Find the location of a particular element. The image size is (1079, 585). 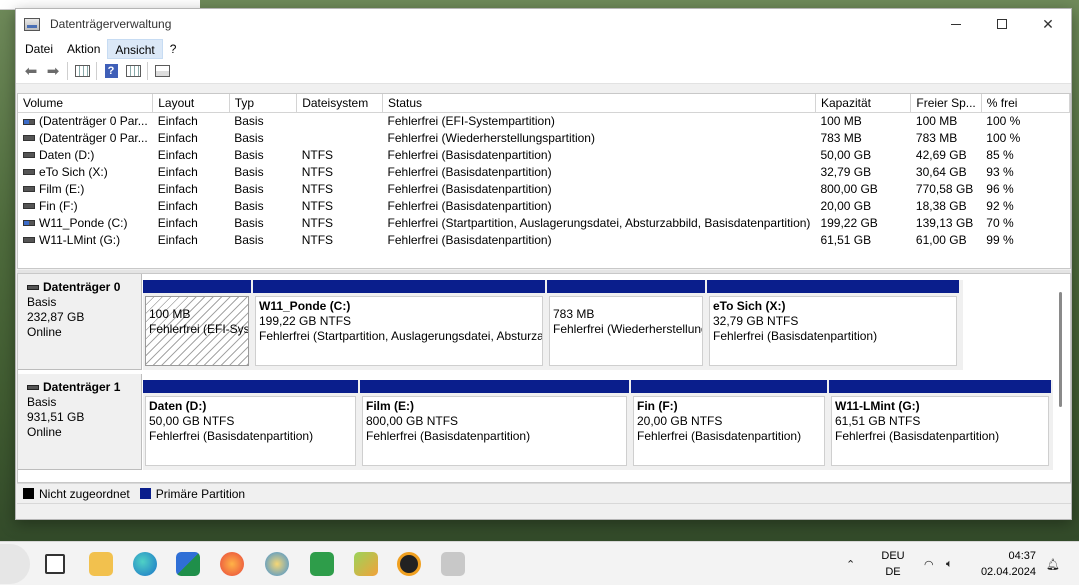

arrow-left-icon: ⬅ is located at coordinates (31, 71).